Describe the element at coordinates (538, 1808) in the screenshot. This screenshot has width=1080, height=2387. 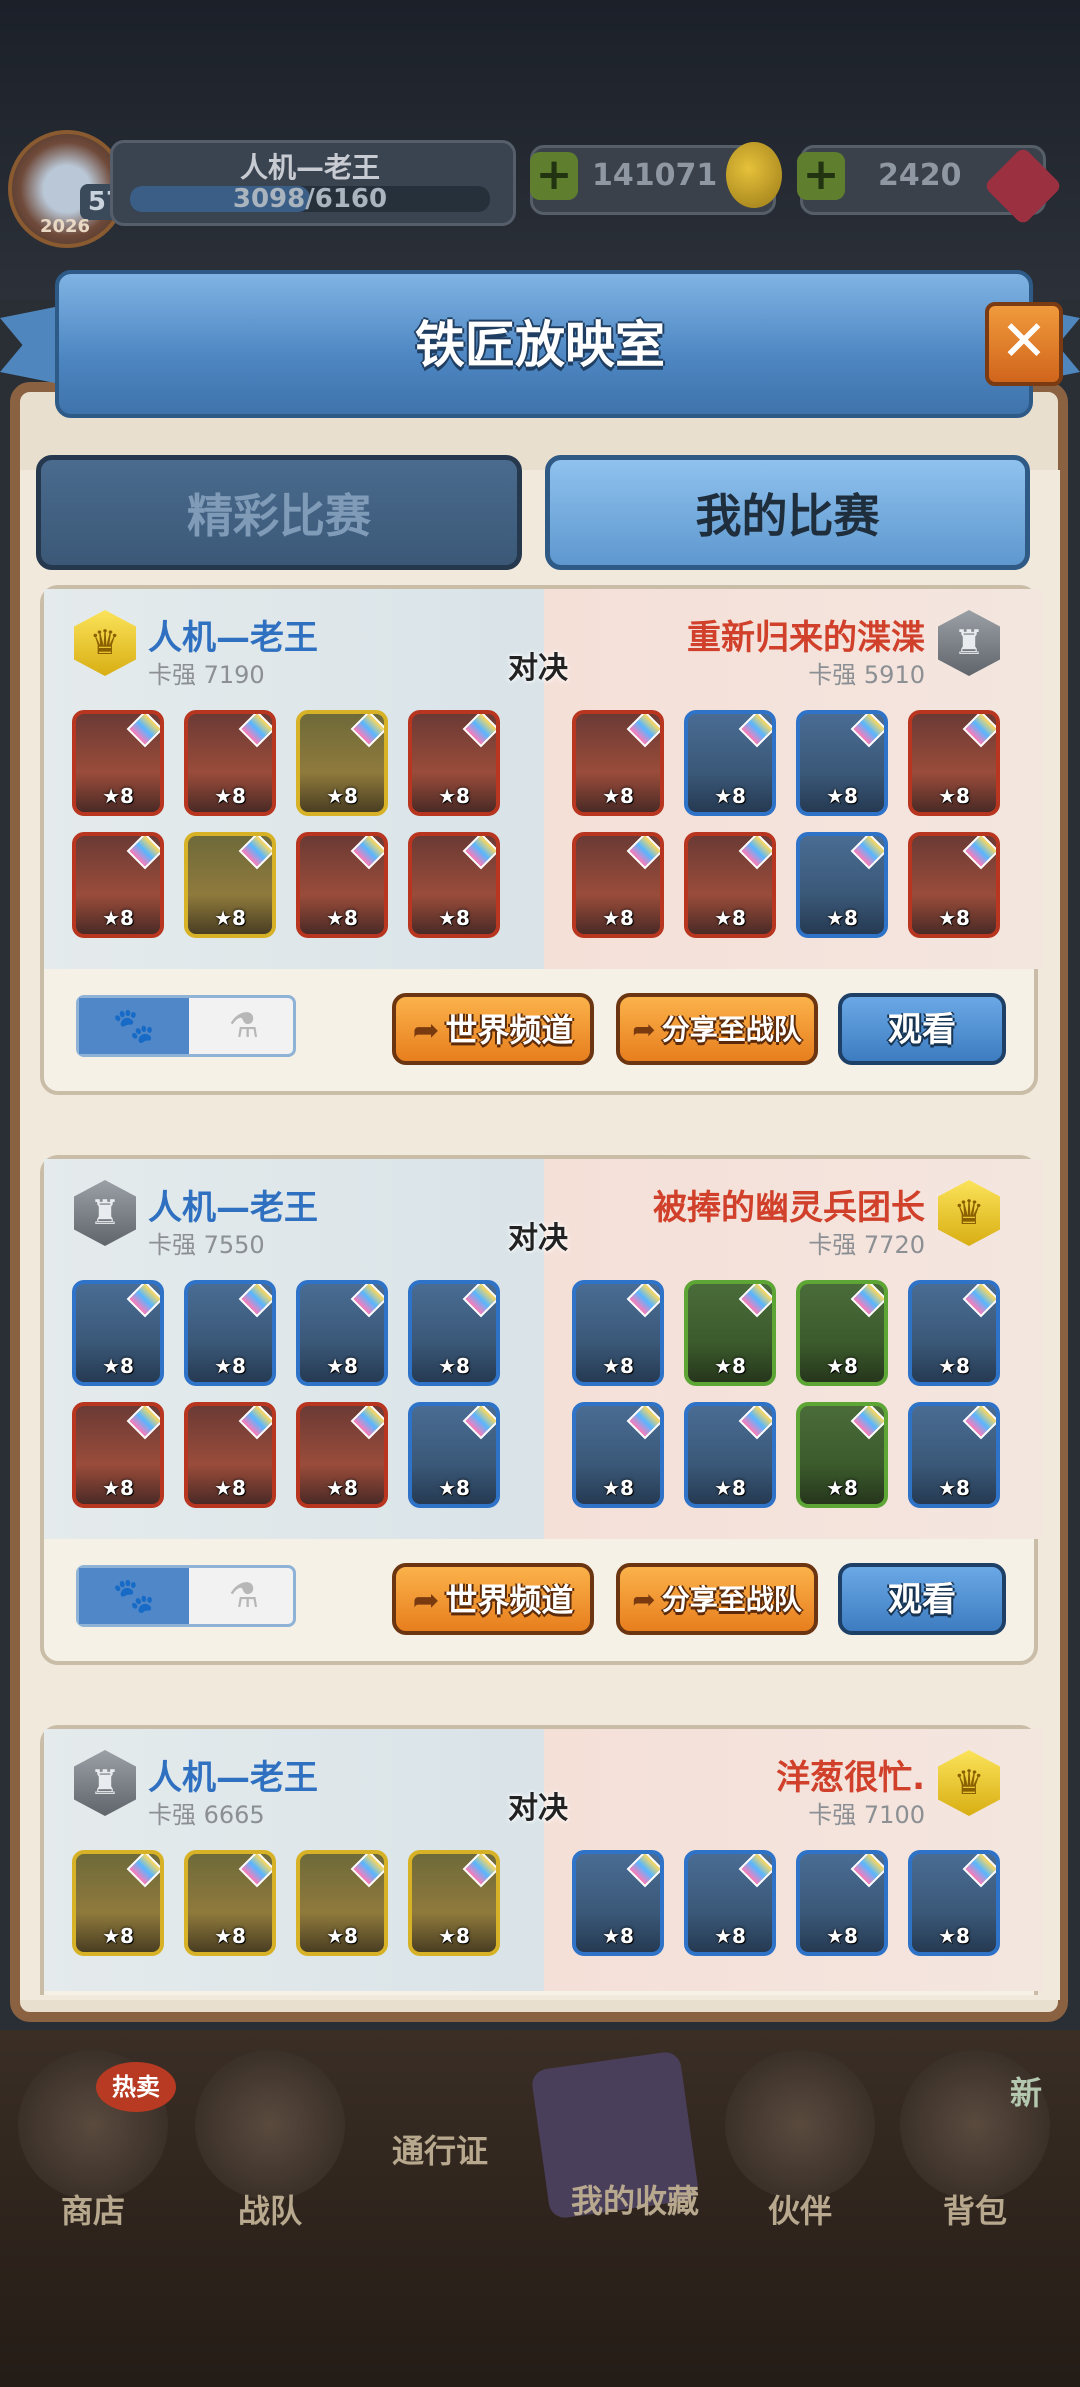
I see `versus-label: 对决` at that location.